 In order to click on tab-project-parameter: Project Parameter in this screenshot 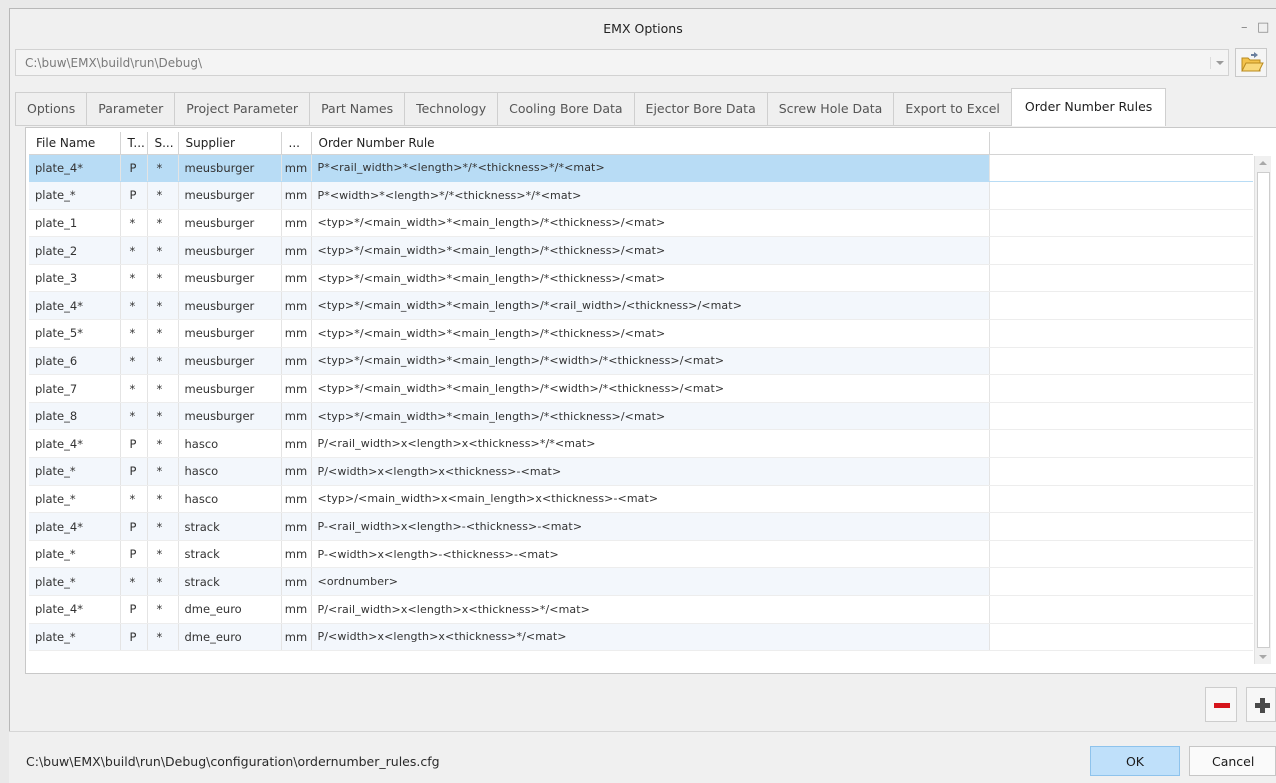, I will do `click(242, 109)`.